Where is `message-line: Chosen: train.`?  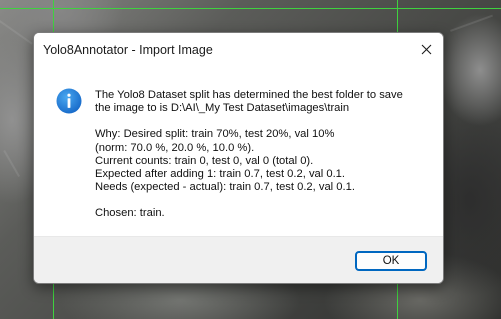 message-line: Chosen: train. is located at coordinates (130, 213).